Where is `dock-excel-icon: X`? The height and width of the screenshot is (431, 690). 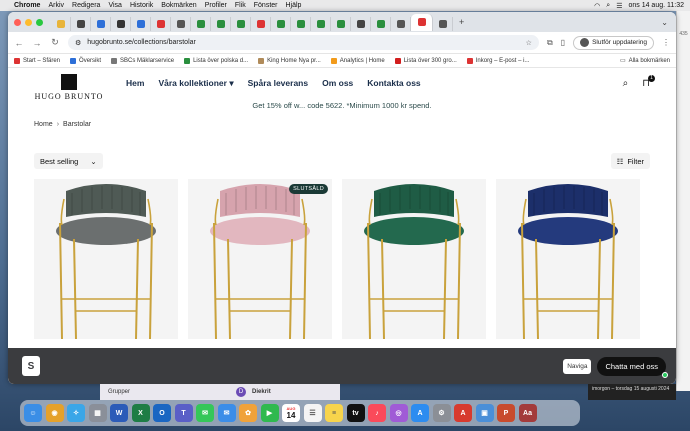 dock-excel-icon: X is located at coordinates (140, 413).